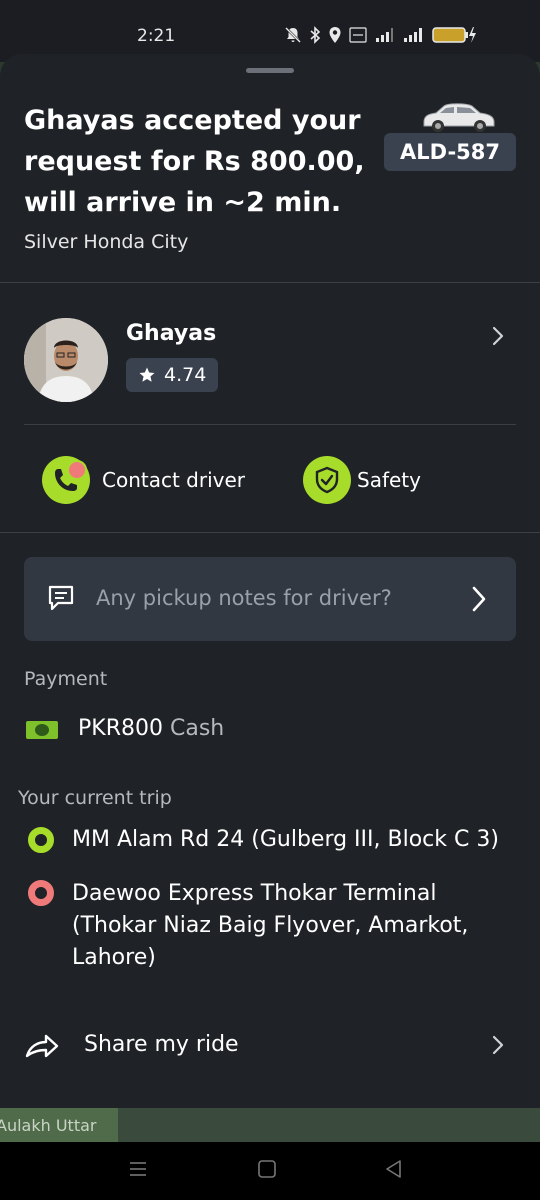  What do you see at coordinates (459, 117) in the screenshot?
I see `car-icon` at bounding box center [459, 117].